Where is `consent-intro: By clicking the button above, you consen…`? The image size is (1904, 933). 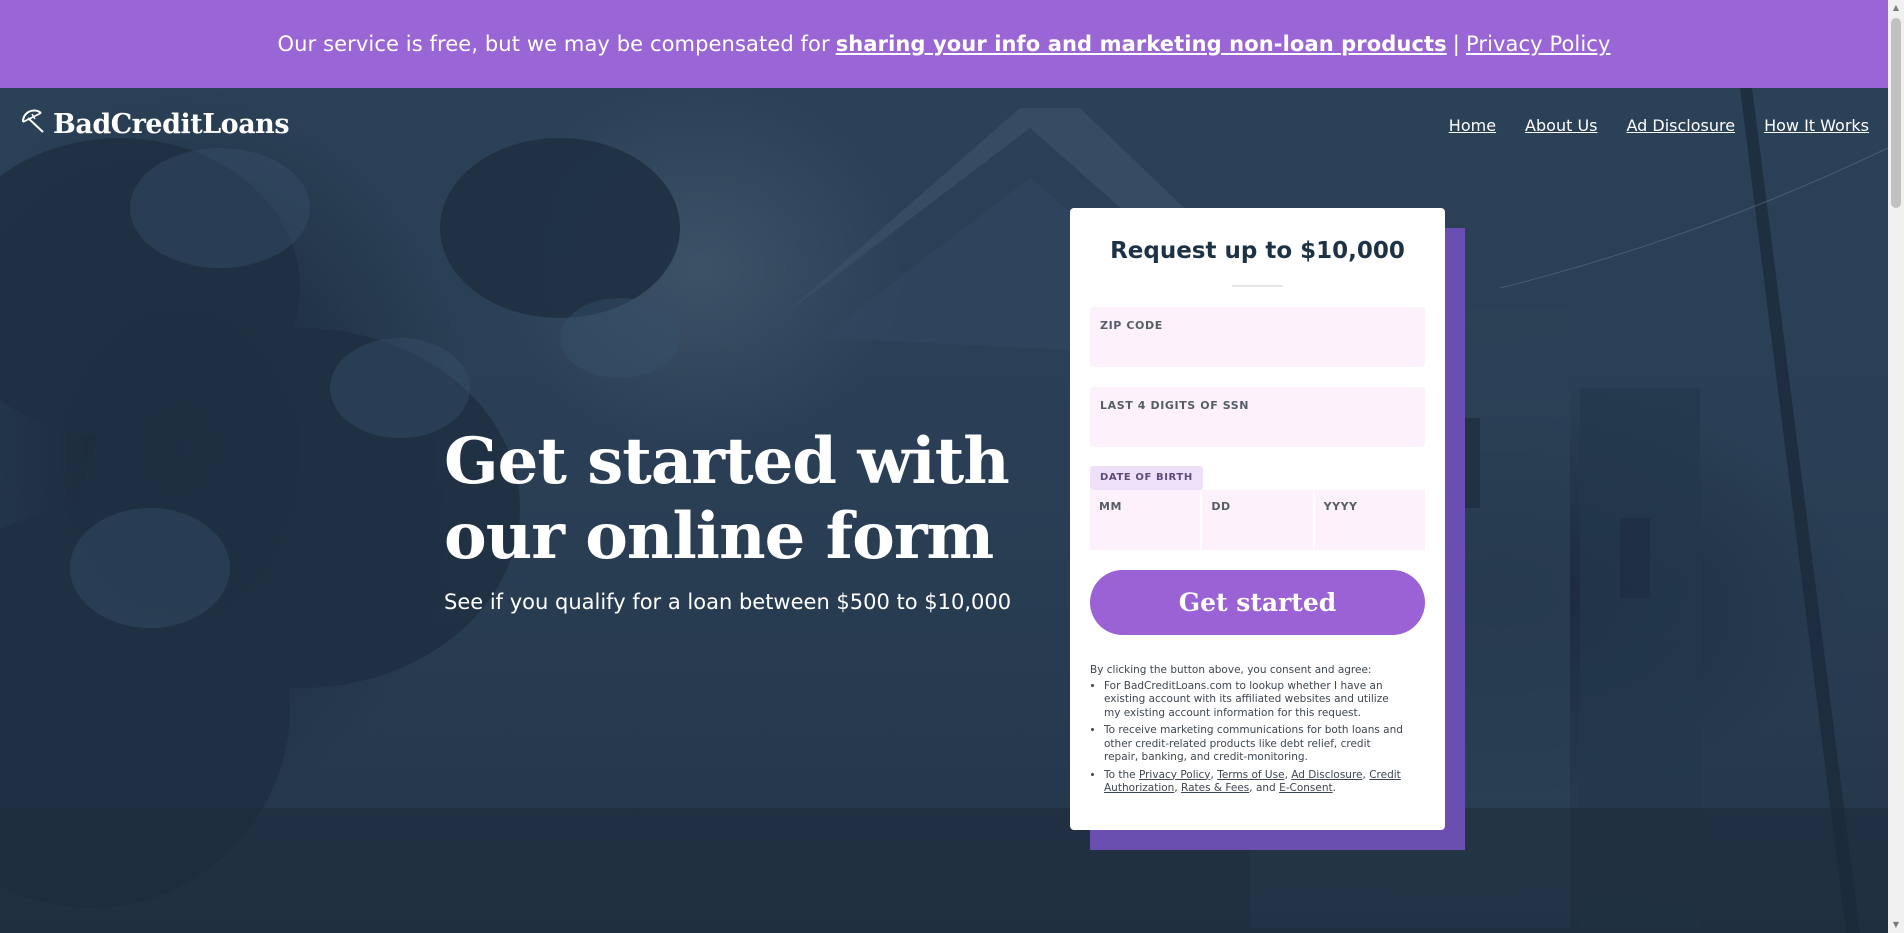
consent-intro: By clicking the button above, you consen… is located at coordinates (1231, 670).